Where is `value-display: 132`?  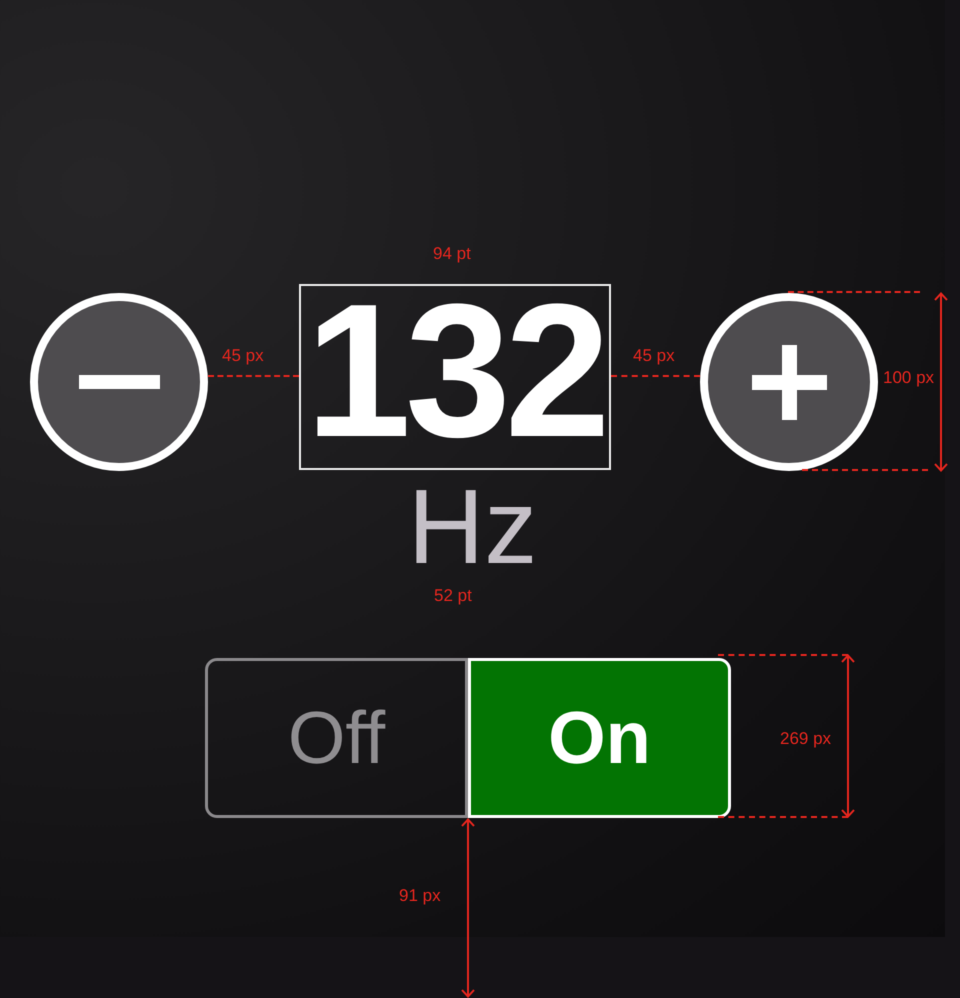 value-display: 132 is located at coordinates (455, 377).